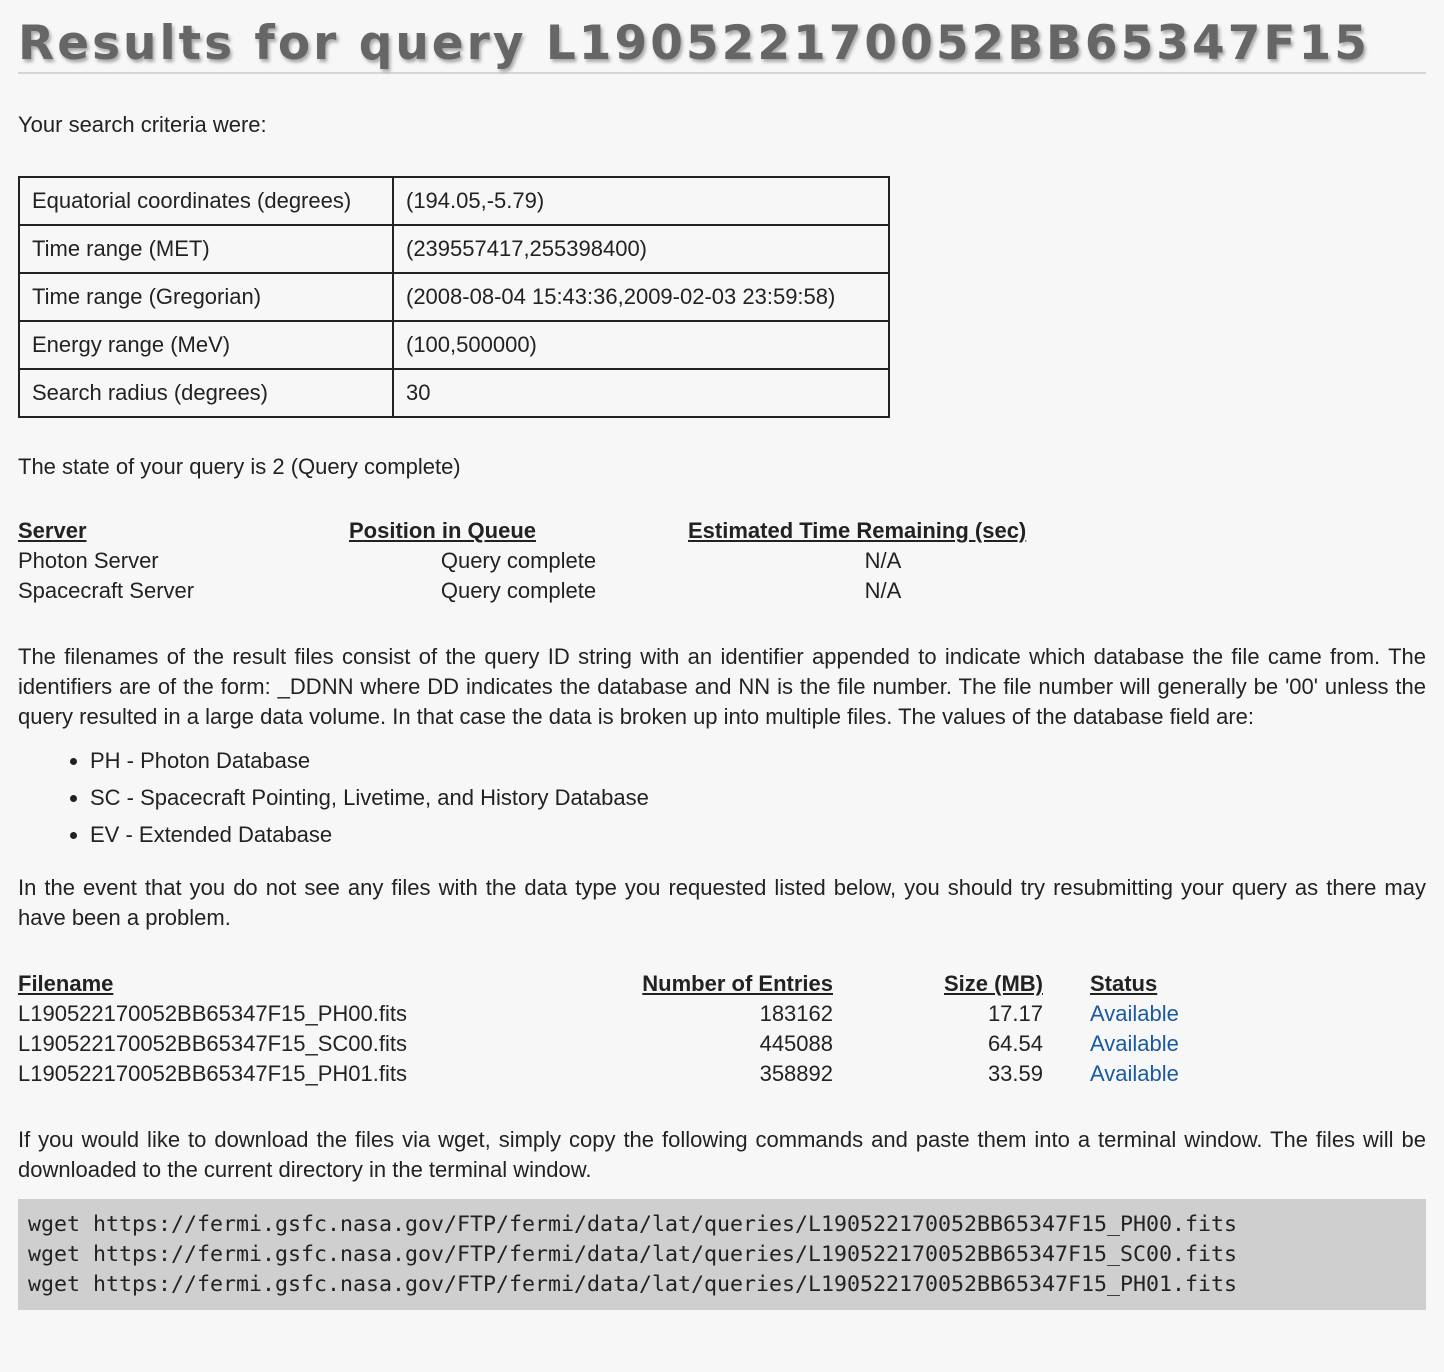  I want to click on criteria-row: Time range (MET) (239557417,255398400), so click(454, 249).